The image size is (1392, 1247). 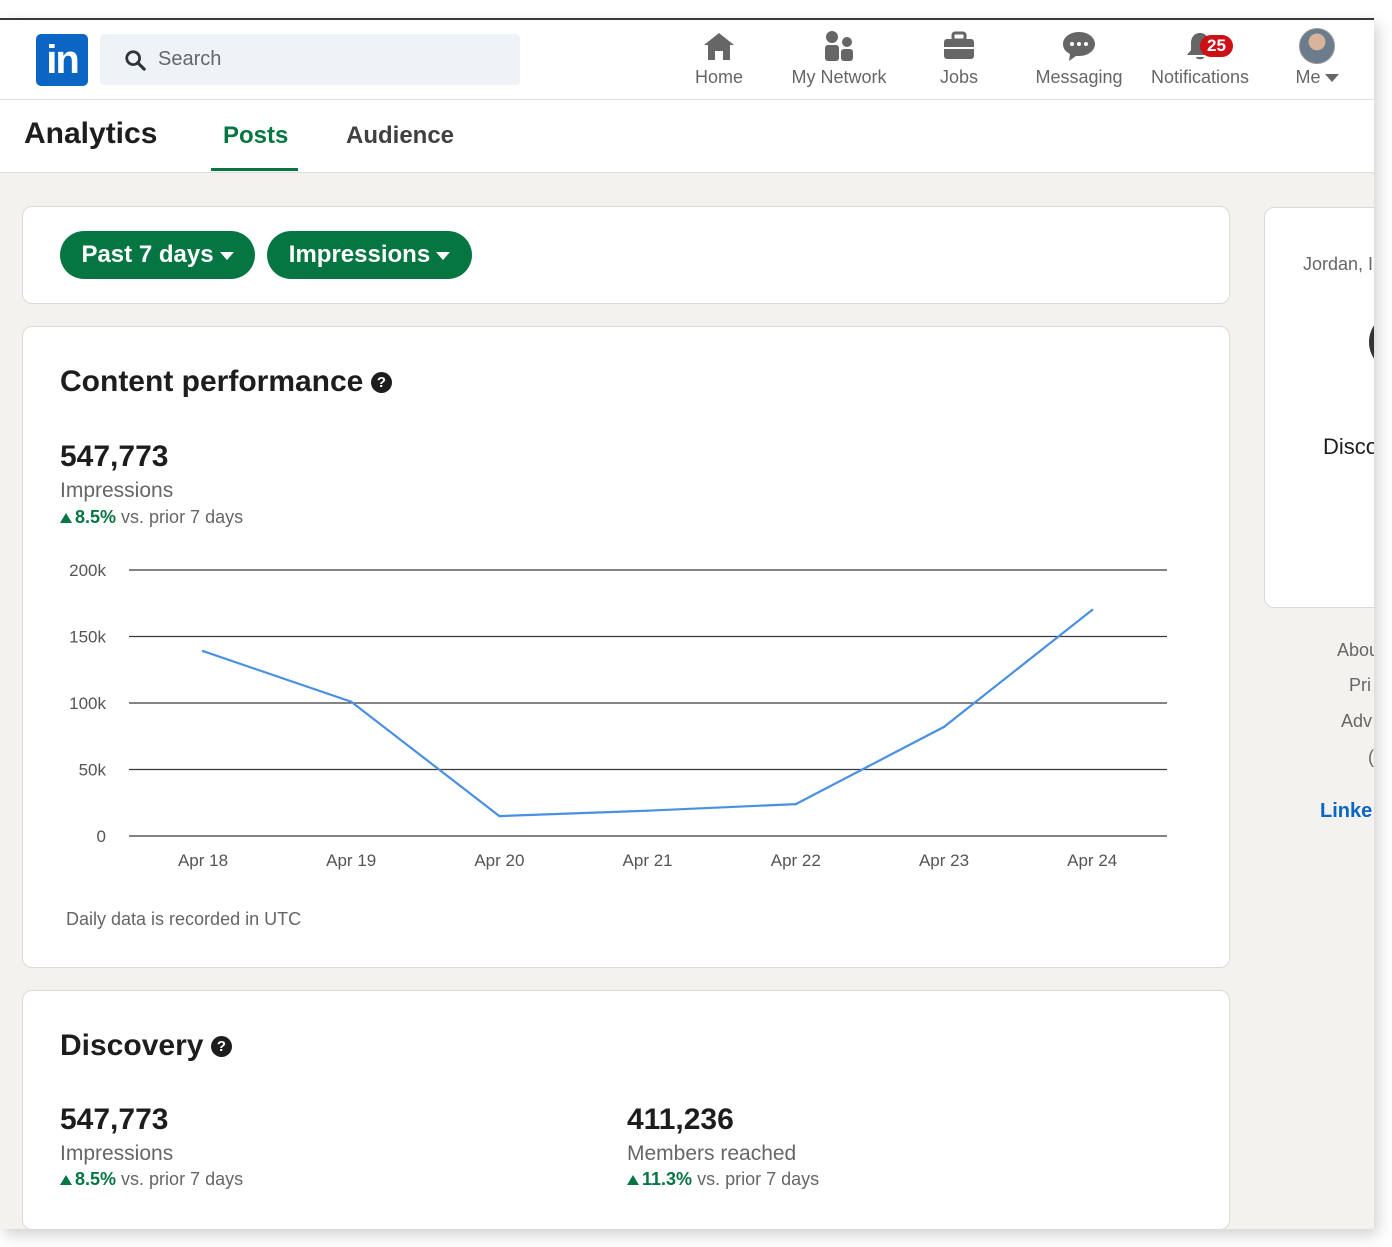 I want to click on messaging-icon, so click(x=1079, y=46).